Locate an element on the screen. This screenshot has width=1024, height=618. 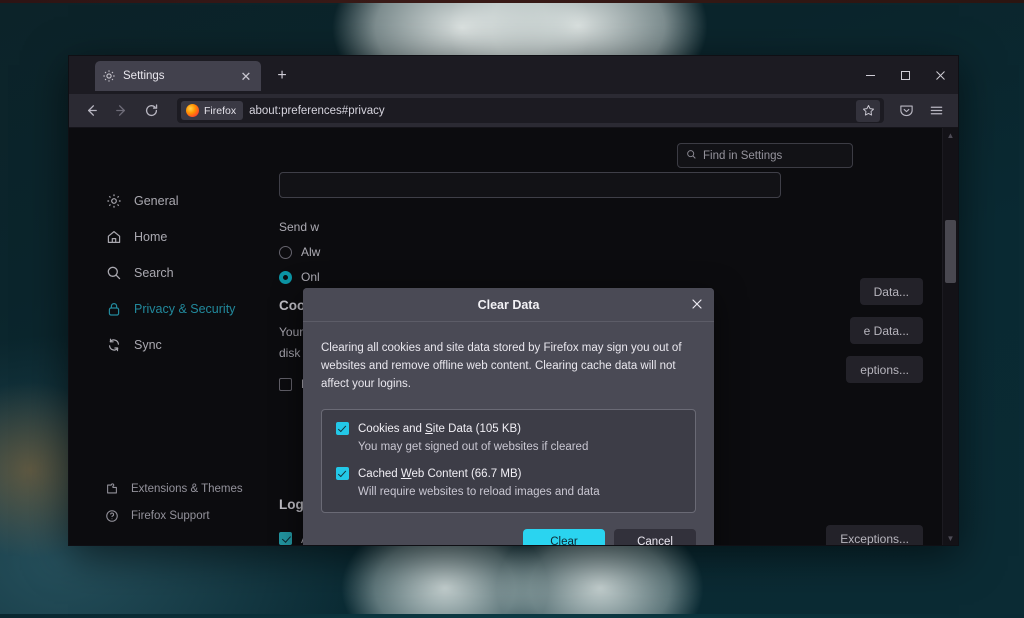
new-tab-button: + is located at coordinates (282, 76).